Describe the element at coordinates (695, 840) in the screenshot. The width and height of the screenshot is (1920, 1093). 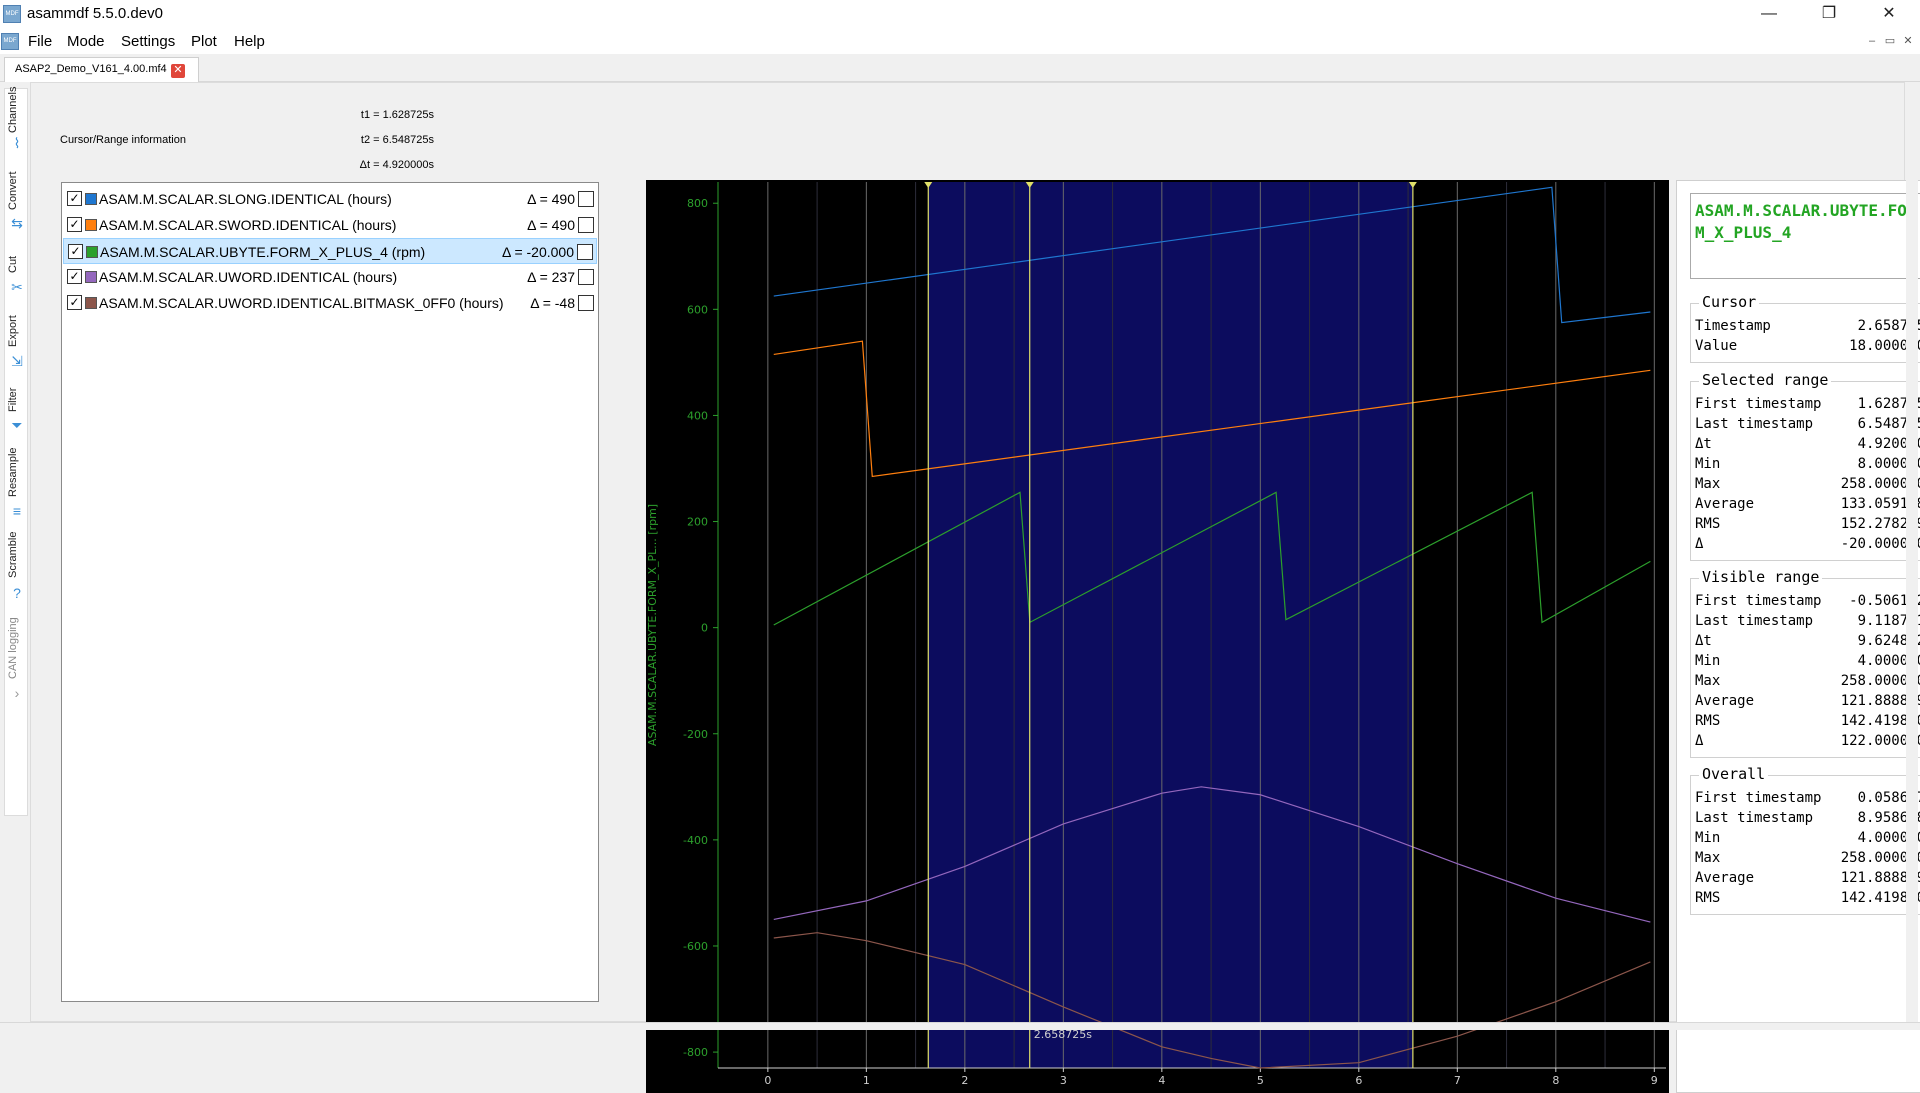
I see `y-tick-label: -400` at that location.